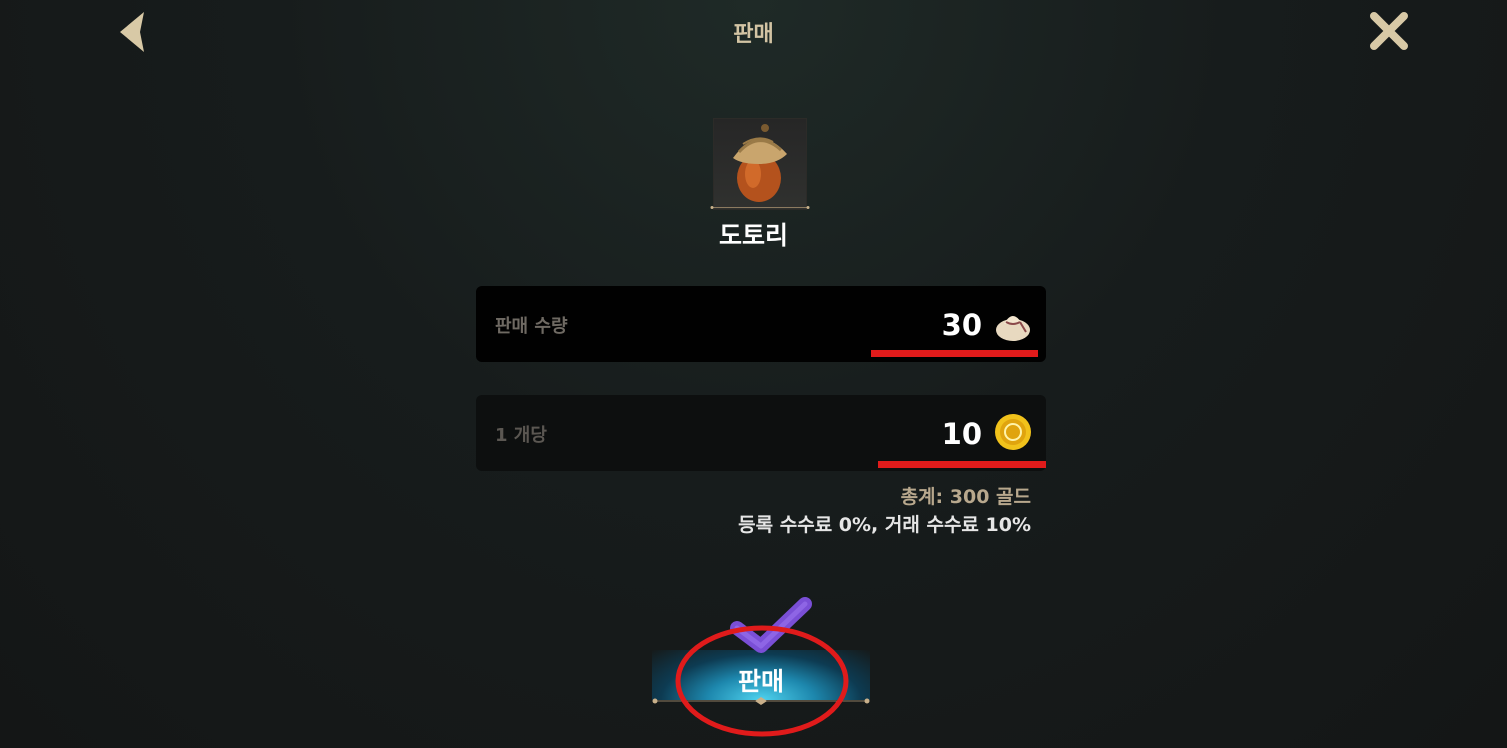 Image resolution: width=1507 pixels, height=748 pixels. I want to click on page-title: 판매, so click(753, 34).